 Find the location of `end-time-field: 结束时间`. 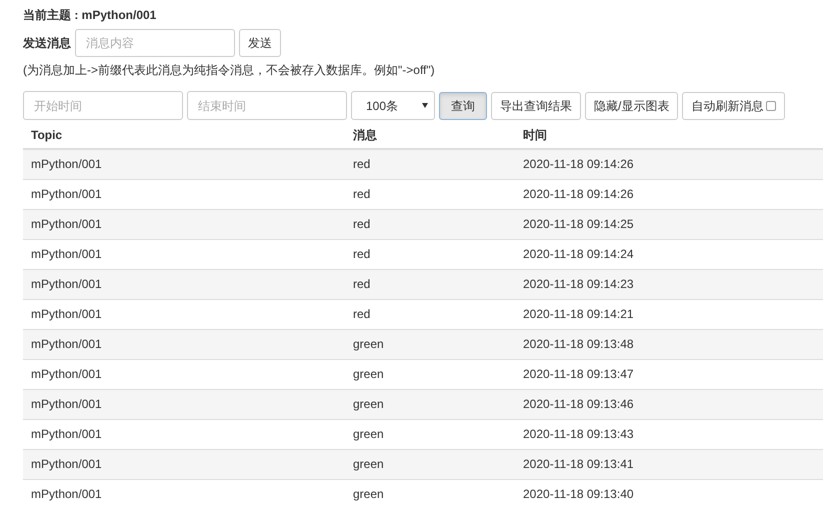

end-time-field: 结束时间 is located at coordinates (267, 105).